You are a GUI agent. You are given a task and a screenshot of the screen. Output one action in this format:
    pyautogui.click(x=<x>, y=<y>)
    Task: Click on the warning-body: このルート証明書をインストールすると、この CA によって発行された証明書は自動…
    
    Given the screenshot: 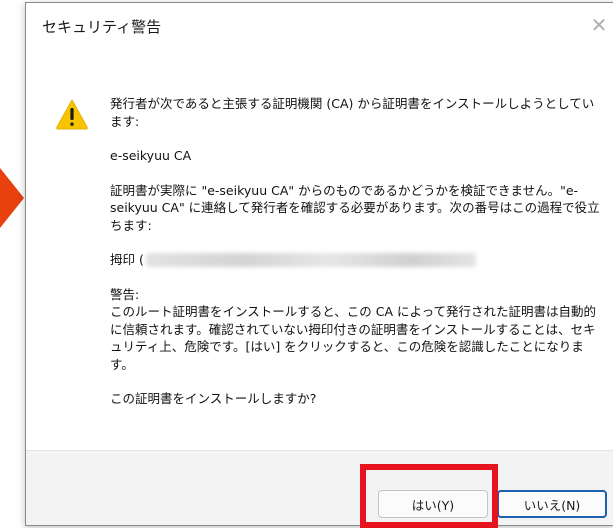 What is the action you would take?
    pyautogui.click(x=353, y=338)
    